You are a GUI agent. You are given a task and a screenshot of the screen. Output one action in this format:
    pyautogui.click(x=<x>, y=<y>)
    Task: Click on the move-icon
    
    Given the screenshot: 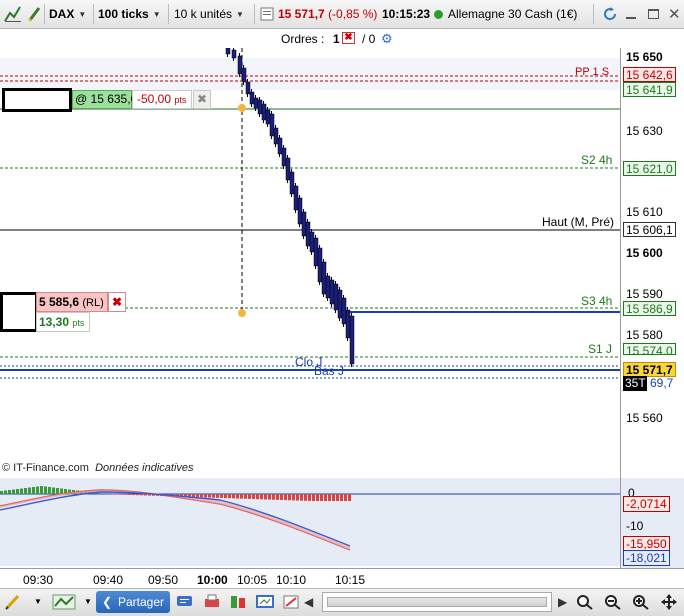 What is the action you would take?
    pyautogui.click(x=669, y=602)
    